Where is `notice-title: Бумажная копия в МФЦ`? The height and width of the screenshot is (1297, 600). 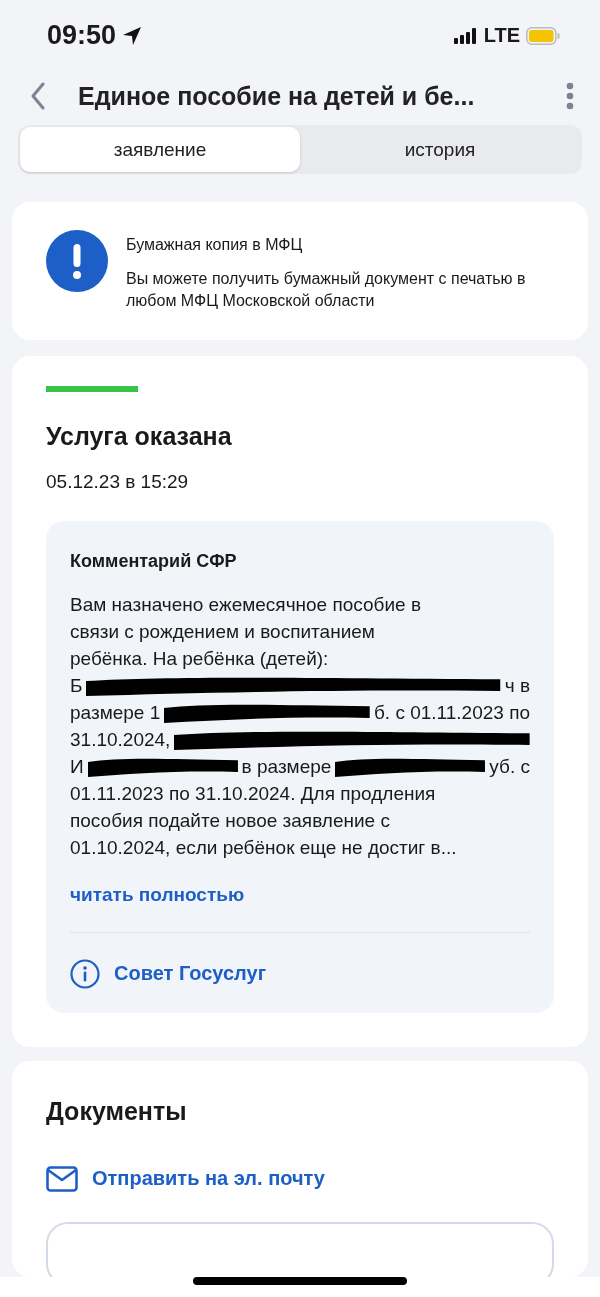 notice-title: Бумажная копия в МФЦ is located at coordinates (215, 245).